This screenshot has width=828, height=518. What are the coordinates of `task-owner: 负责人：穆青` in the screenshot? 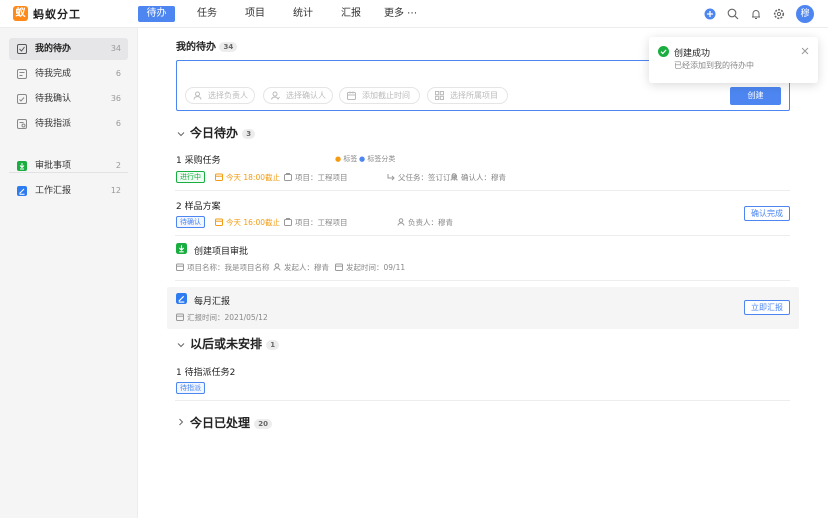 It's located at (425, 222).